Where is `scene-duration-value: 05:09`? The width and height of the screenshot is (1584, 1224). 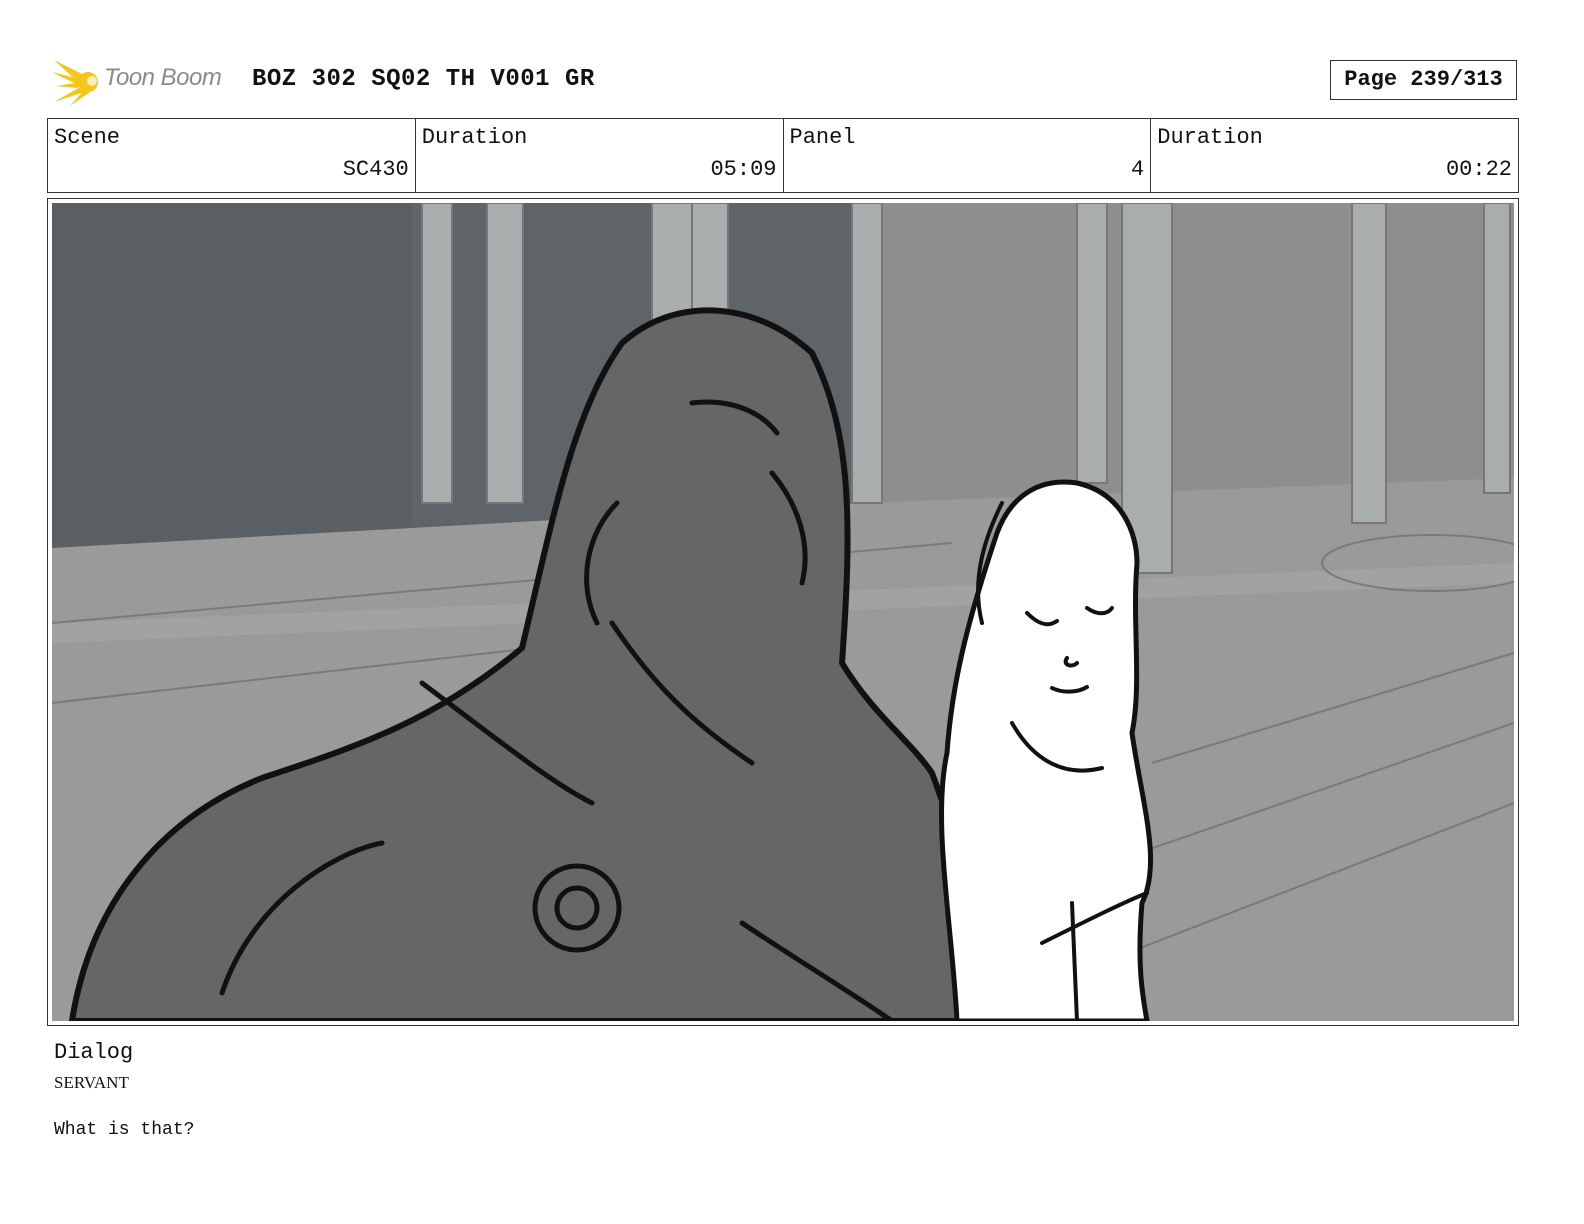 scene-duration-value: 05:09 is located at coordinates (743, 169).